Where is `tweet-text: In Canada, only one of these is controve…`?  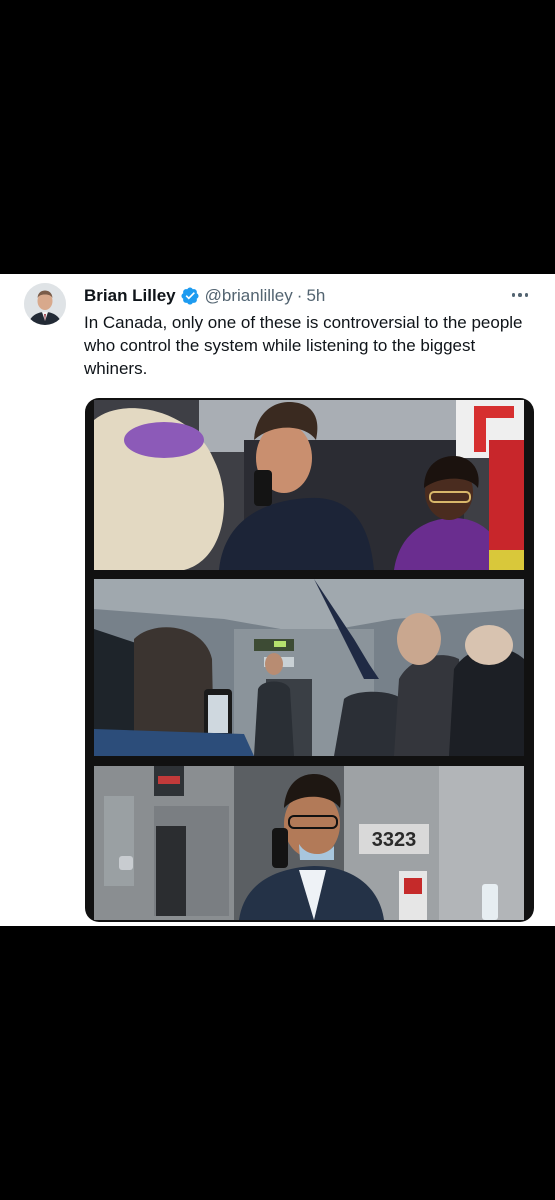 tweet-text: In Canada, only one of these is controve… is located at coordinates (303, 345).